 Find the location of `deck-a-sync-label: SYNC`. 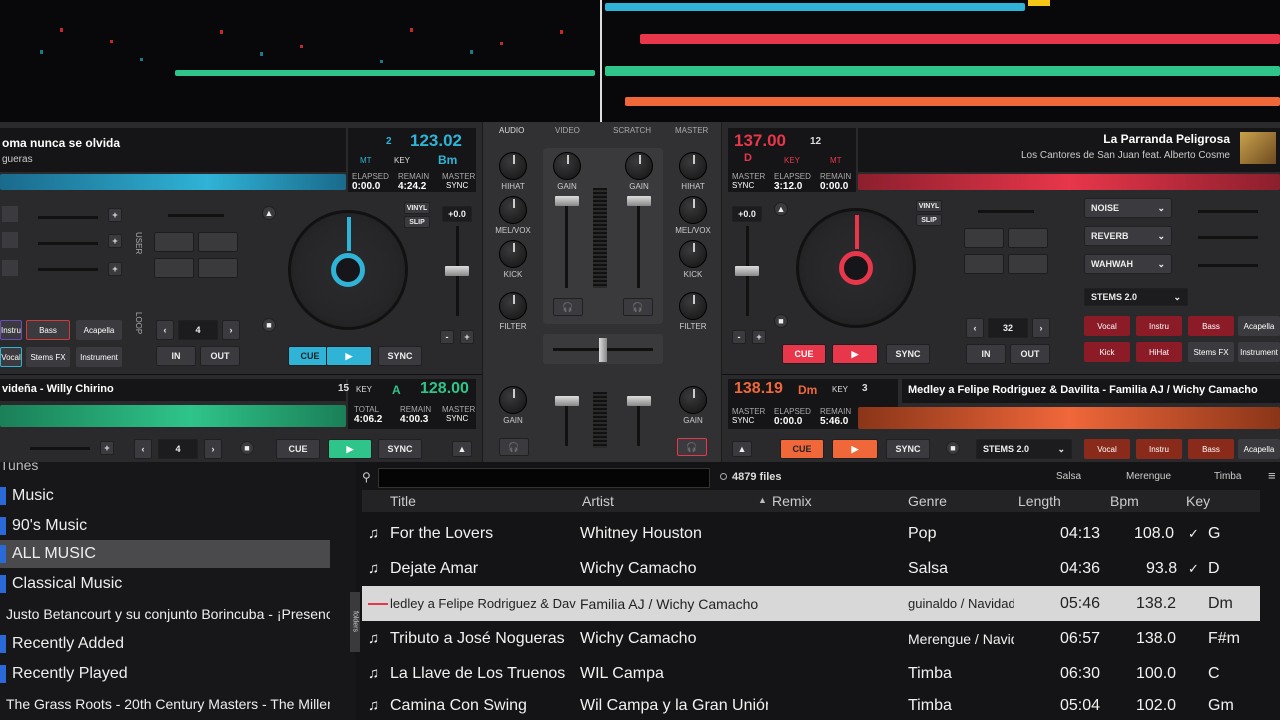

deck-a-sync-label: SYNC is located at coordinates (457, 185).